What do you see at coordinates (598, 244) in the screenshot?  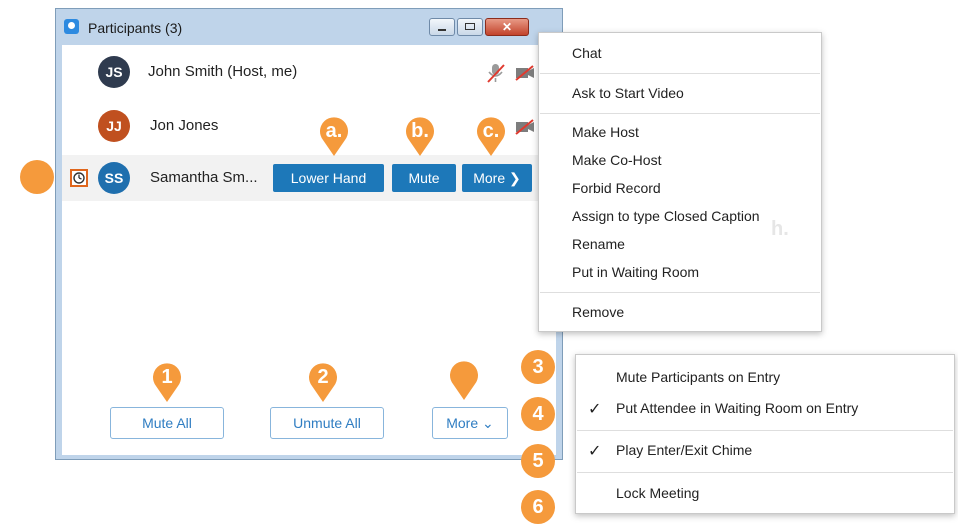 I see `menu-item-rename: Rename` at bounding box center [598, 244].